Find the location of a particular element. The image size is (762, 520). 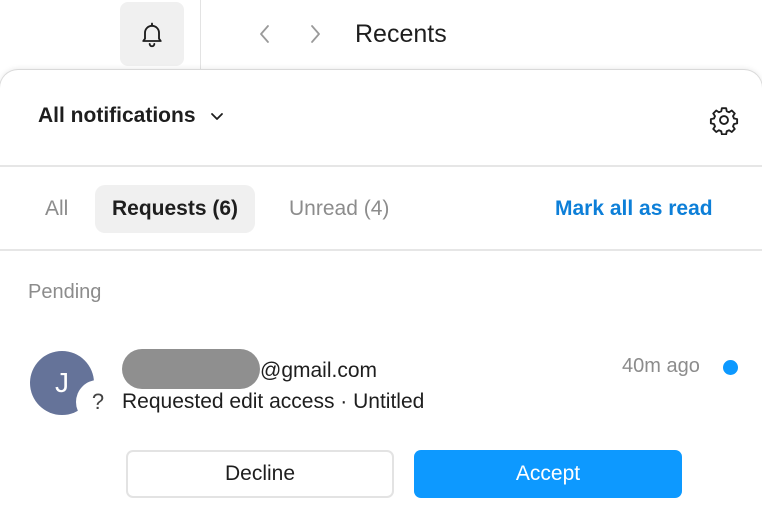

forward-button is located at coordinates (315, 34).